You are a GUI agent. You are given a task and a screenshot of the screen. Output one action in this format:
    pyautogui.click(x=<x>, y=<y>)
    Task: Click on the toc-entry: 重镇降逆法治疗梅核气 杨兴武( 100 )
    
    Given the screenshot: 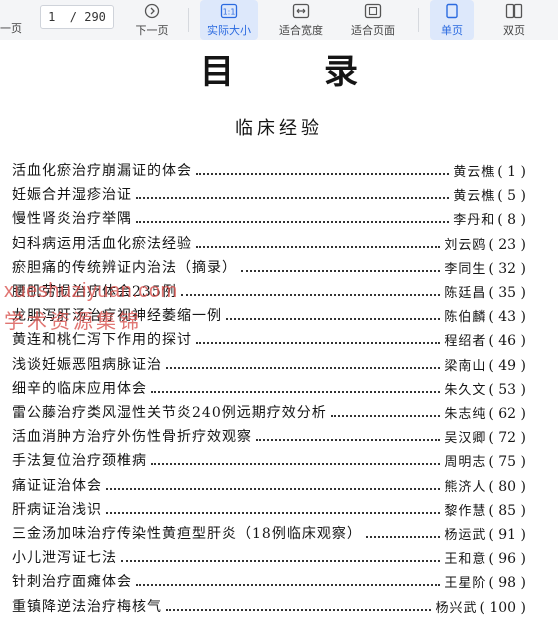 What is the action you would take?
    pyautogui.click(x=269, y=605)
    